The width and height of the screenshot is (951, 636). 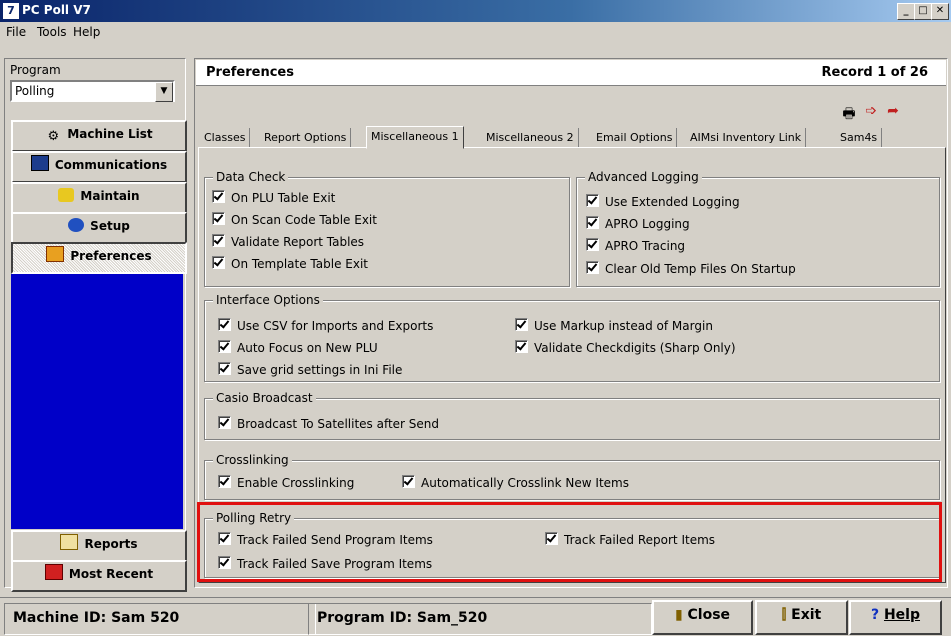 I want to click on tab-classes: Classes, so click(x=225, y=137).